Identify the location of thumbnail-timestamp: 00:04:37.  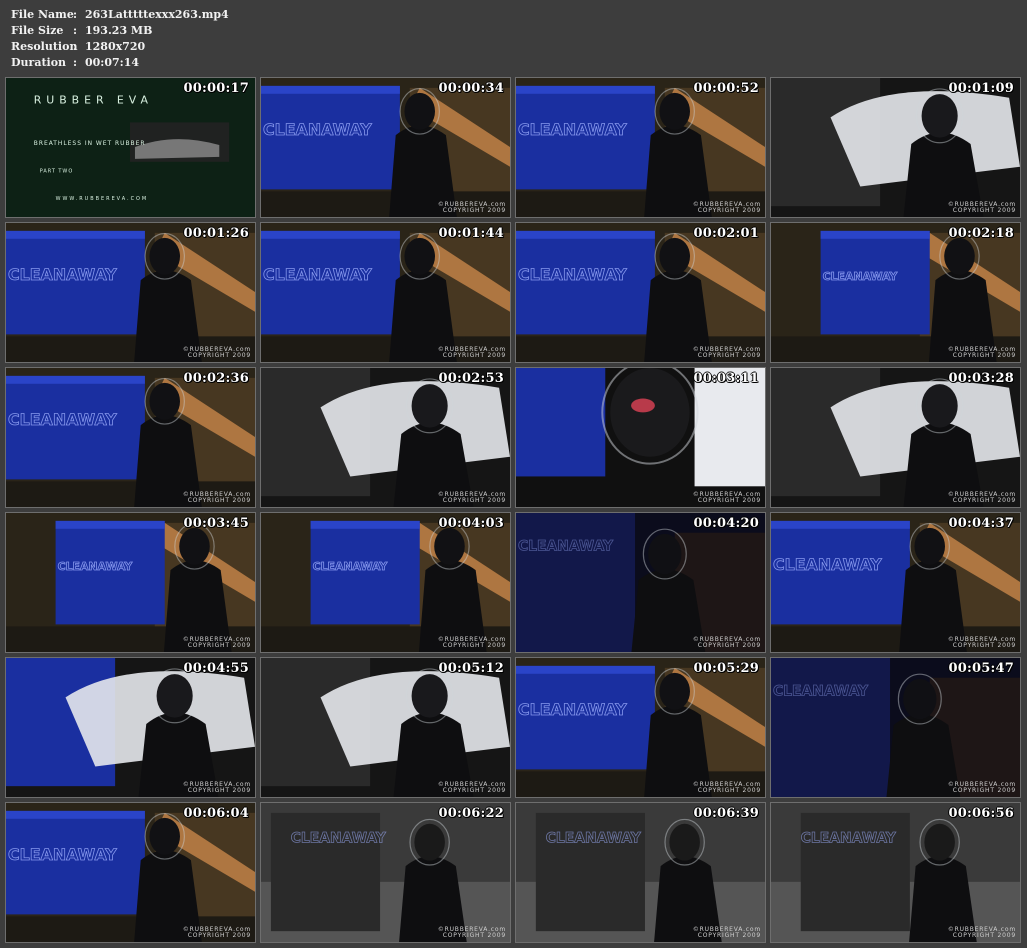
(981, 523).